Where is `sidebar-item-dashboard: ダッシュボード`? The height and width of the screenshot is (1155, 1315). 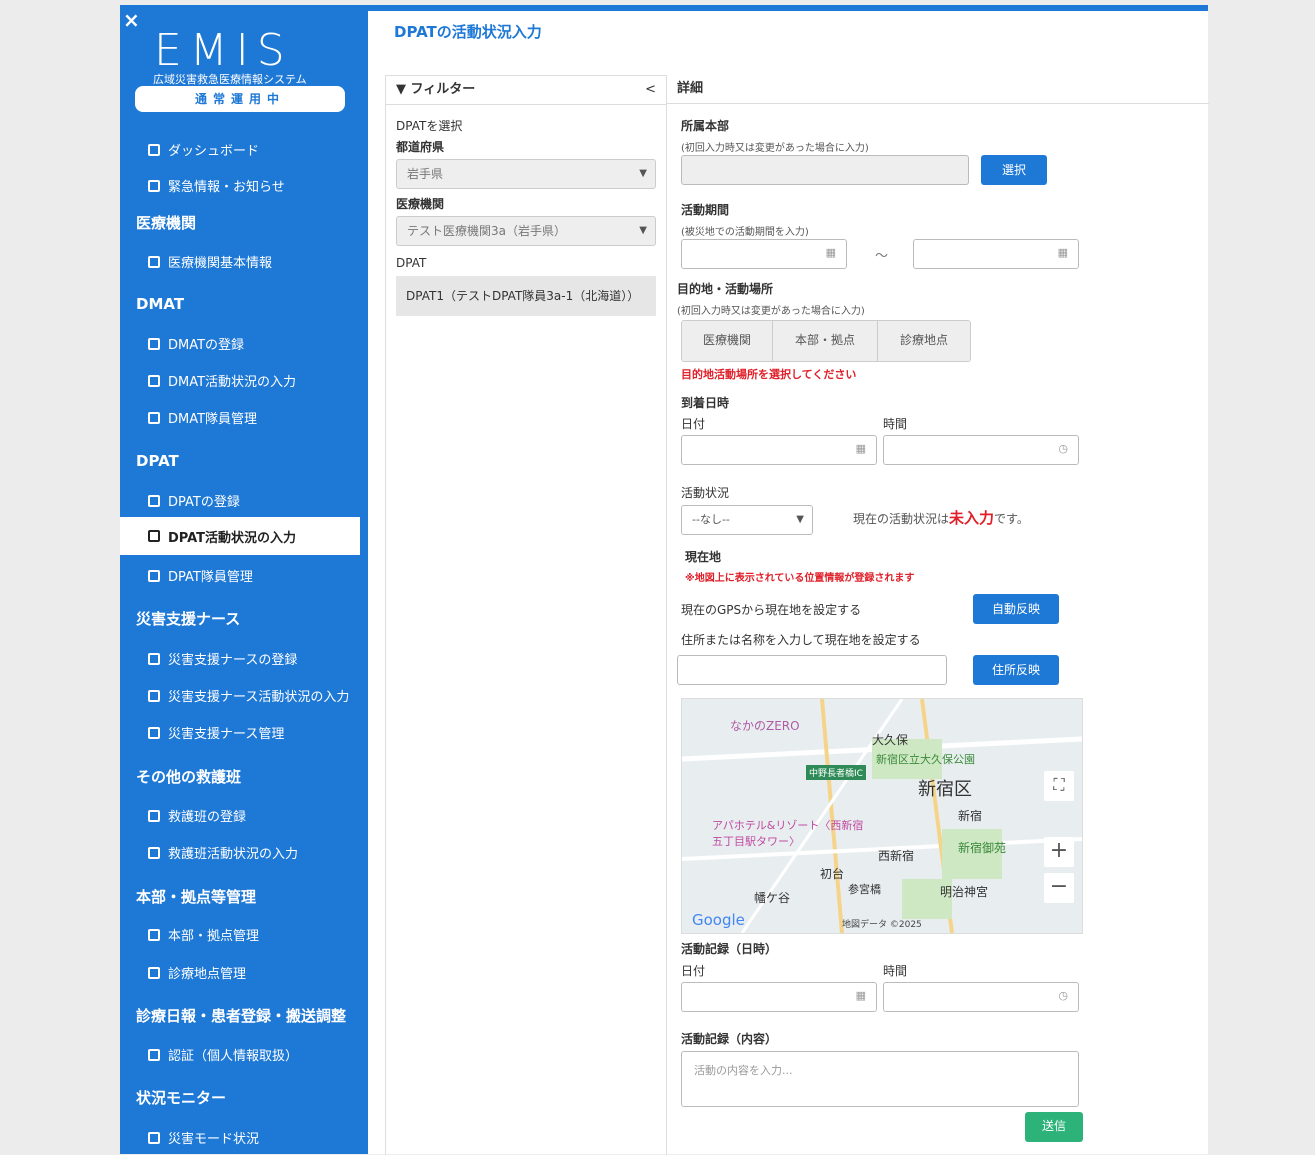 sidebar-item-dashboard: ダッシュボード is located at coordinates (203, 149).